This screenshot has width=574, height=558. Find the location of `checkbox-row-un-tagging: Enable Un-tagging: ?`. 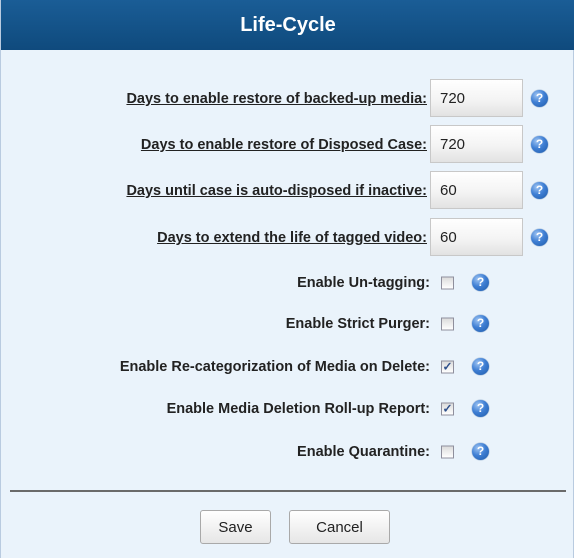

checkbox-row-un-tagging: Enable Un-tagging: ? is located at coordinates (287, 283).